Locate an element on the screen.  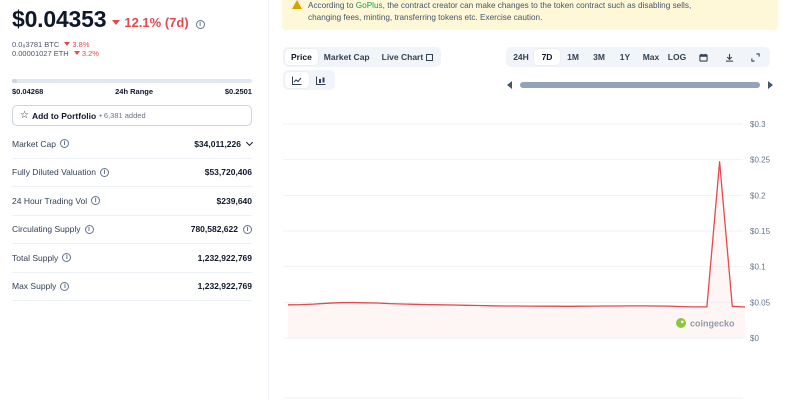
add-to-portfolio-button: ☆ Add to Portfolio • 6,381 added is located at coordinates (132, 115).